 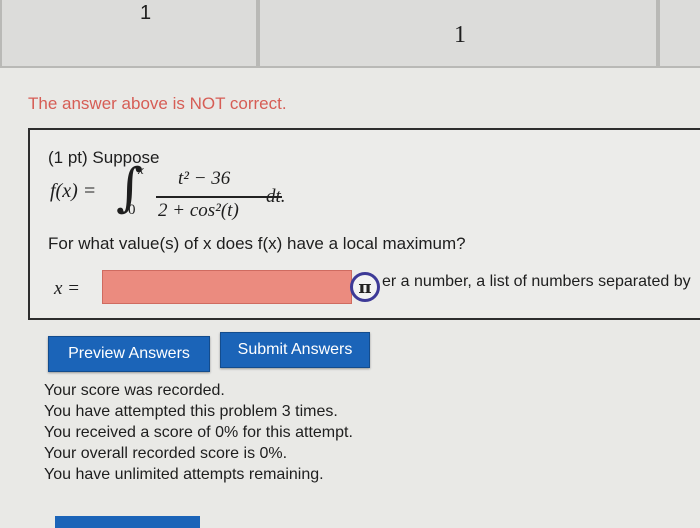 What do you see at coordinates (73, 191) in the screenshot?
I see `function-label: f(x) =` at bounding box center [73, 191].